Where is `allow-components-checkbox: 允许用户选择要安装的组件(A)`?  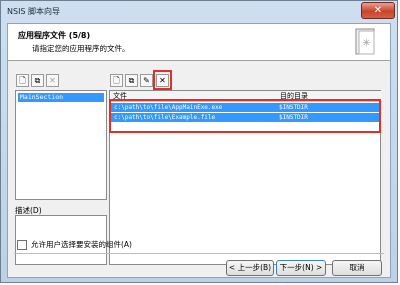 allow-components-checkbox: 允许用户选择要安装的组件(A) is located at coordinates (74, 244).